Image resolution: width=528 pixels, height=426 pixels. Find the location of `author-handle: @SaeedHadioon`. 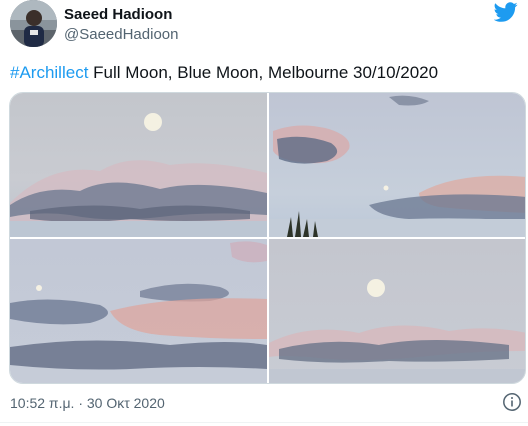

author-handle: @SaeedHadioon is located at coordinates (121, 35).